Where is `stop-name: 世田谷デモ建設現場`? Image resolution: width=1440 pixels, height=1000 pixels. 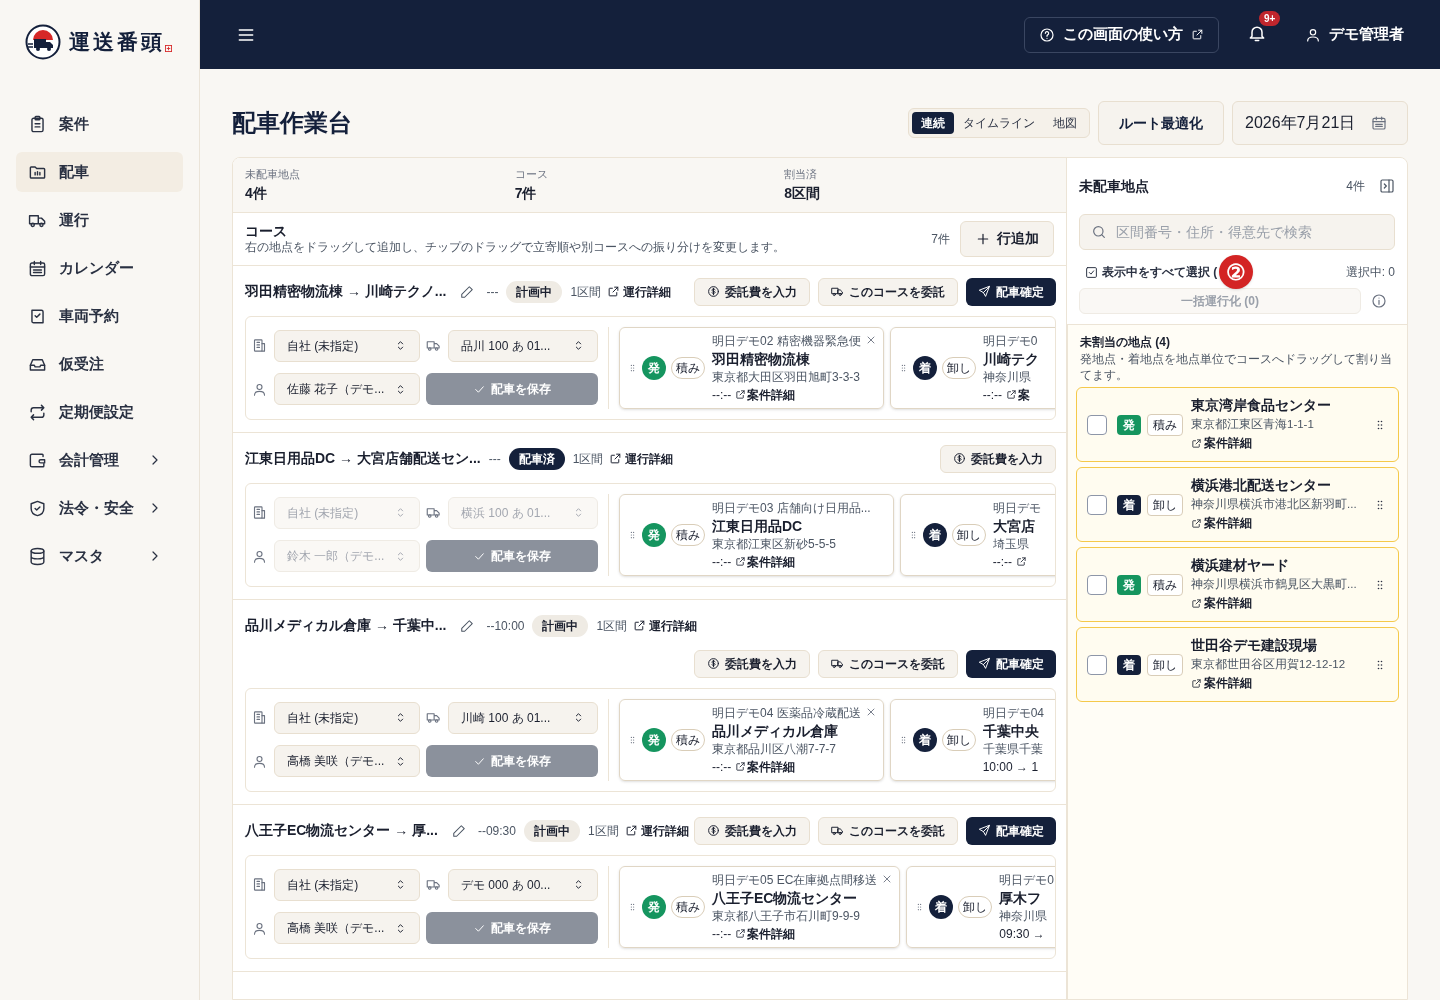
stop-name: 世田谷デモ建設現場 is located at coordinates (1254, 645).